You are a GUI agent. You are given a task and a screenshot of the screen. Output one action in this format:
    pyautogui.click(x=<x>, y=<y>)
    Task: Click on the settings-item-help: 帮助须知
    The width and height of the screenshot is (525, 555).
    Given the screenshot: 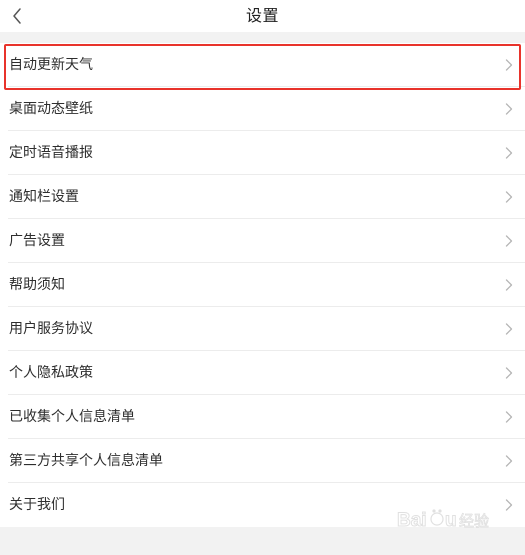 What is the action you would take?
    pyautogui.click(x=262, y=285)
    